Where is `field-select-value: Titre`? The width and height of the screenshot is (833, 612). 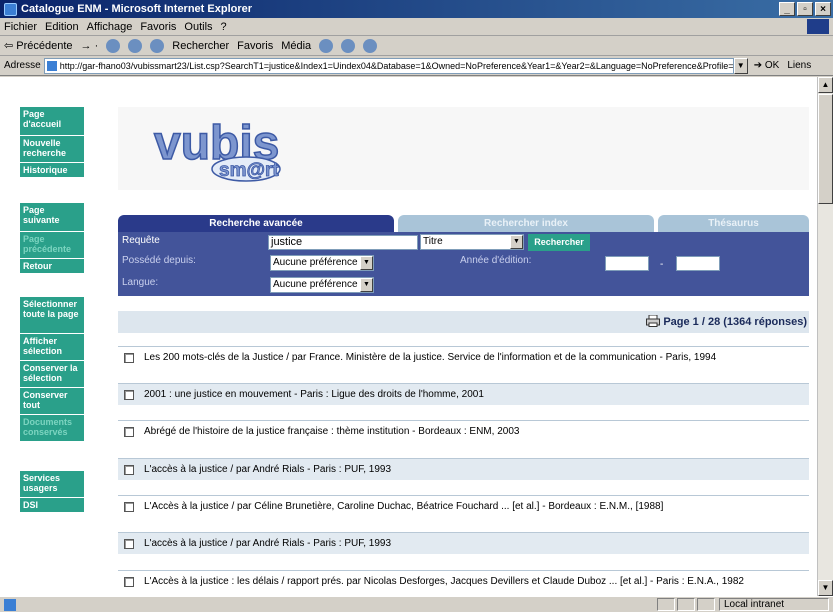 field-select-value: Titre is located at coordinates (433, 241).